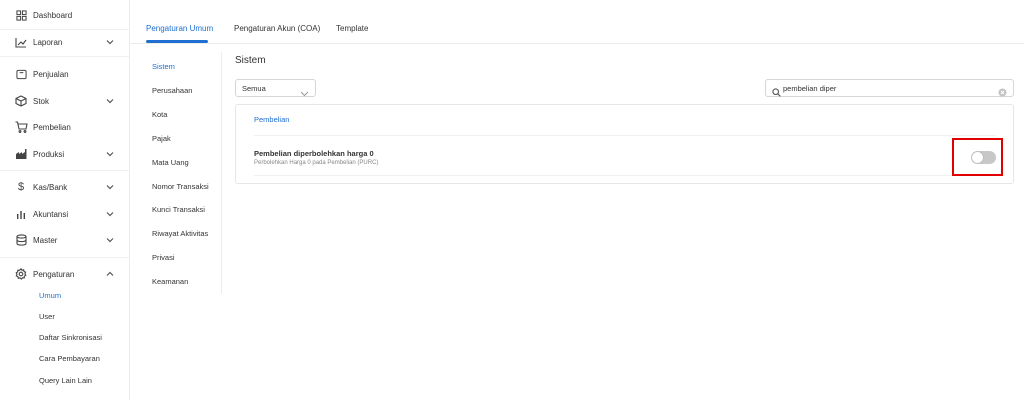 The width and height of the screenshot is (1024, 400). I want to click on chevron-up-icon, so click(110, 274).